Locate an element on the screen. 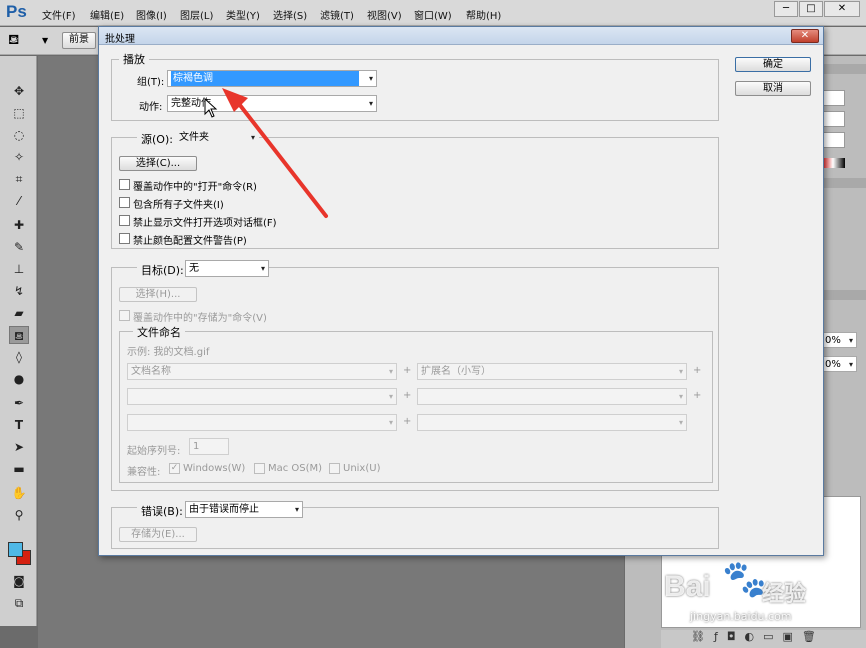 This screenshot has width=866, height=648. watermark-url: jingyan.baidu.com is located at coordinates (741, 616).